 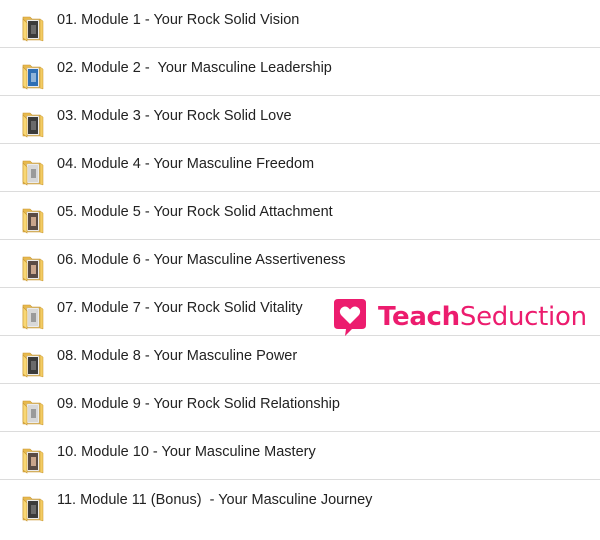 I want to click on folder-row: 08. Module 8 - Your Masculine Power, so click(x=300, y=360).